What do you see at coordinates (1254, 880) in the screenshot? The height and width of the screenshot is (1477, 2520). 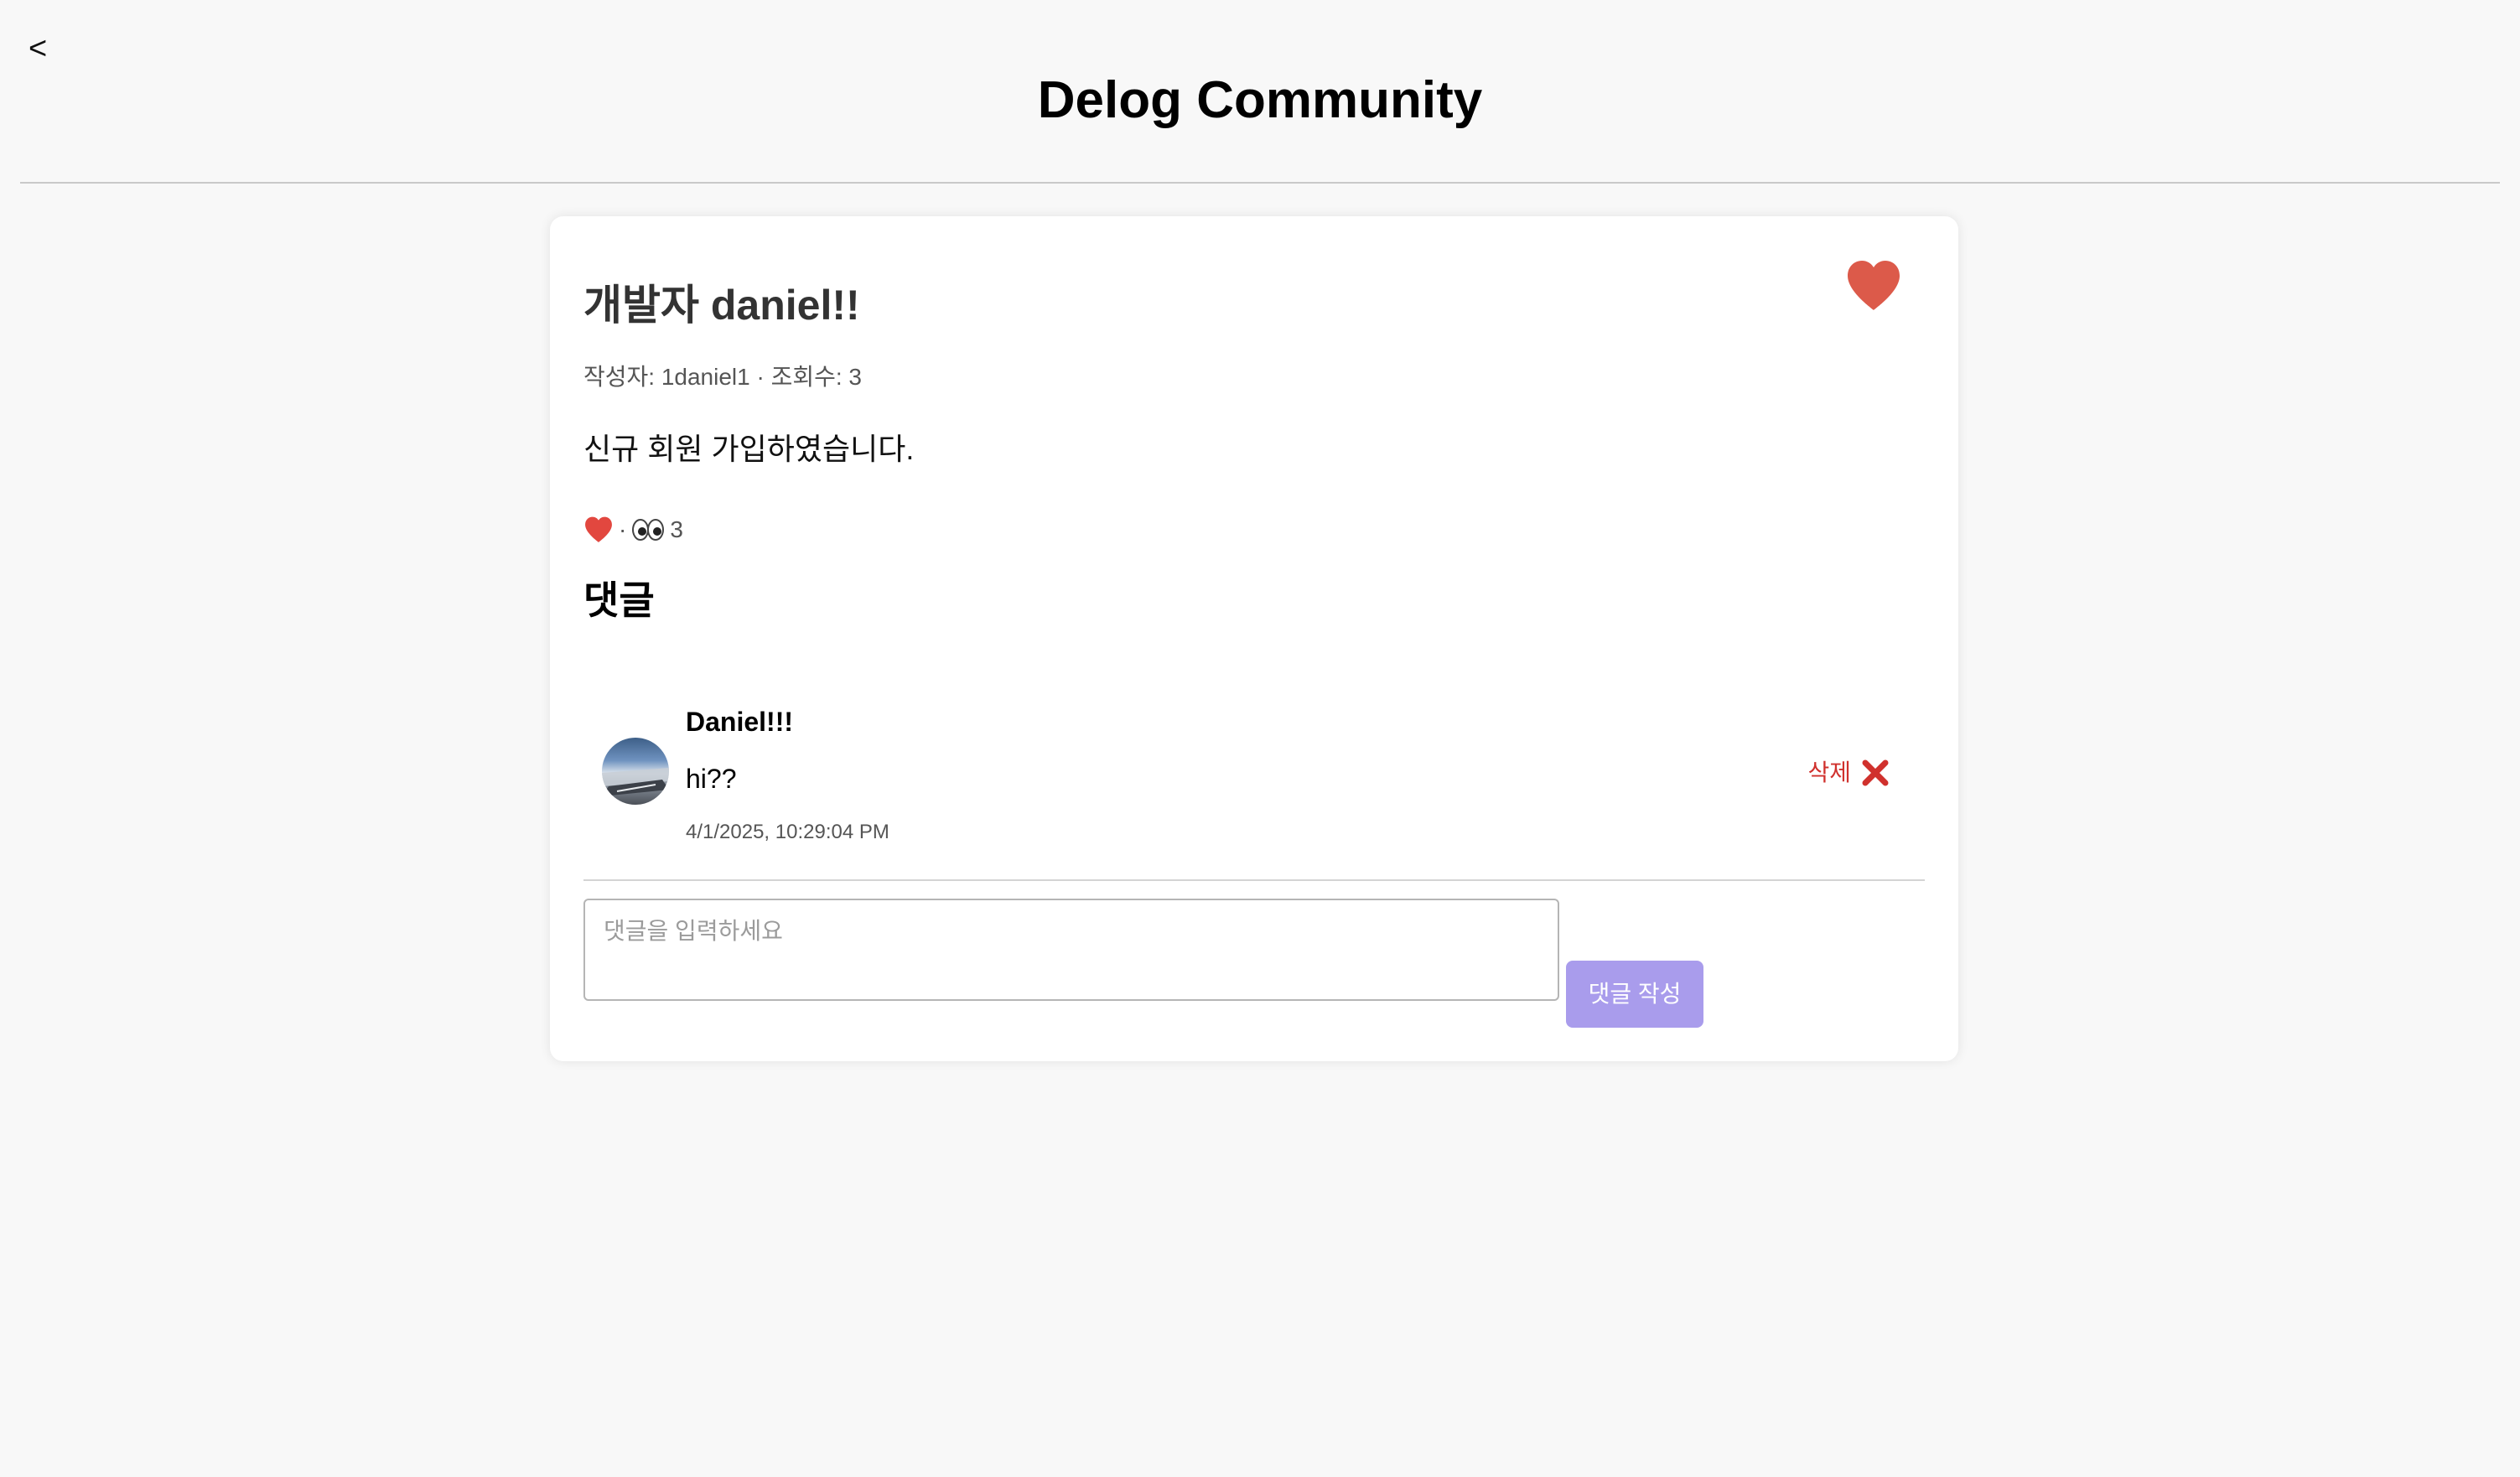 I see `comments-divider` at bounding box center [1254, 880].